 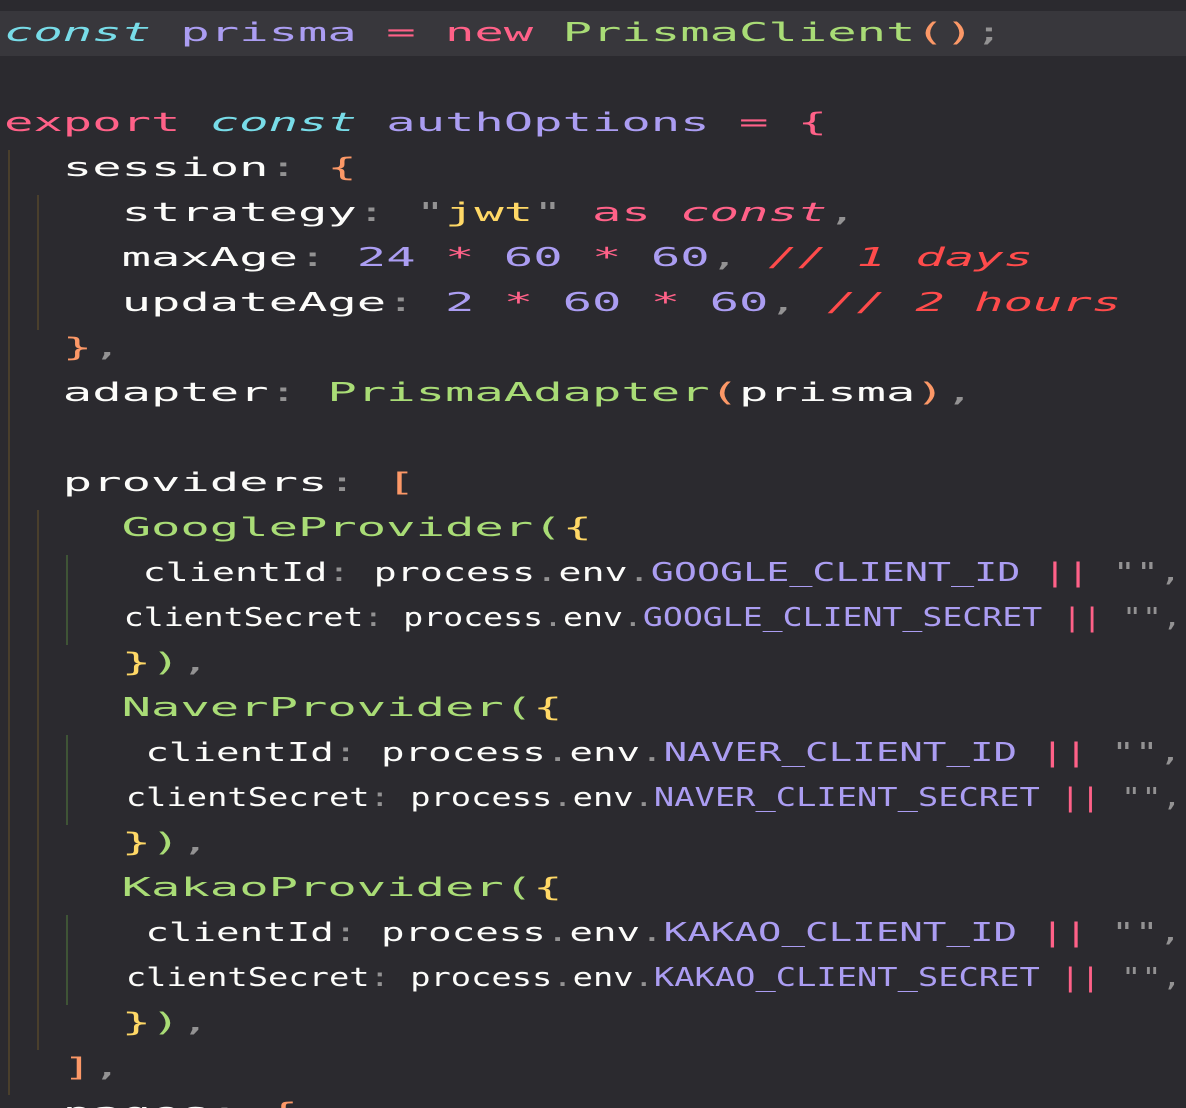 What do you see at coordinates (827, 393) in the screenshot?
I see `code-token: prisma` at bounding box center [827, 393].